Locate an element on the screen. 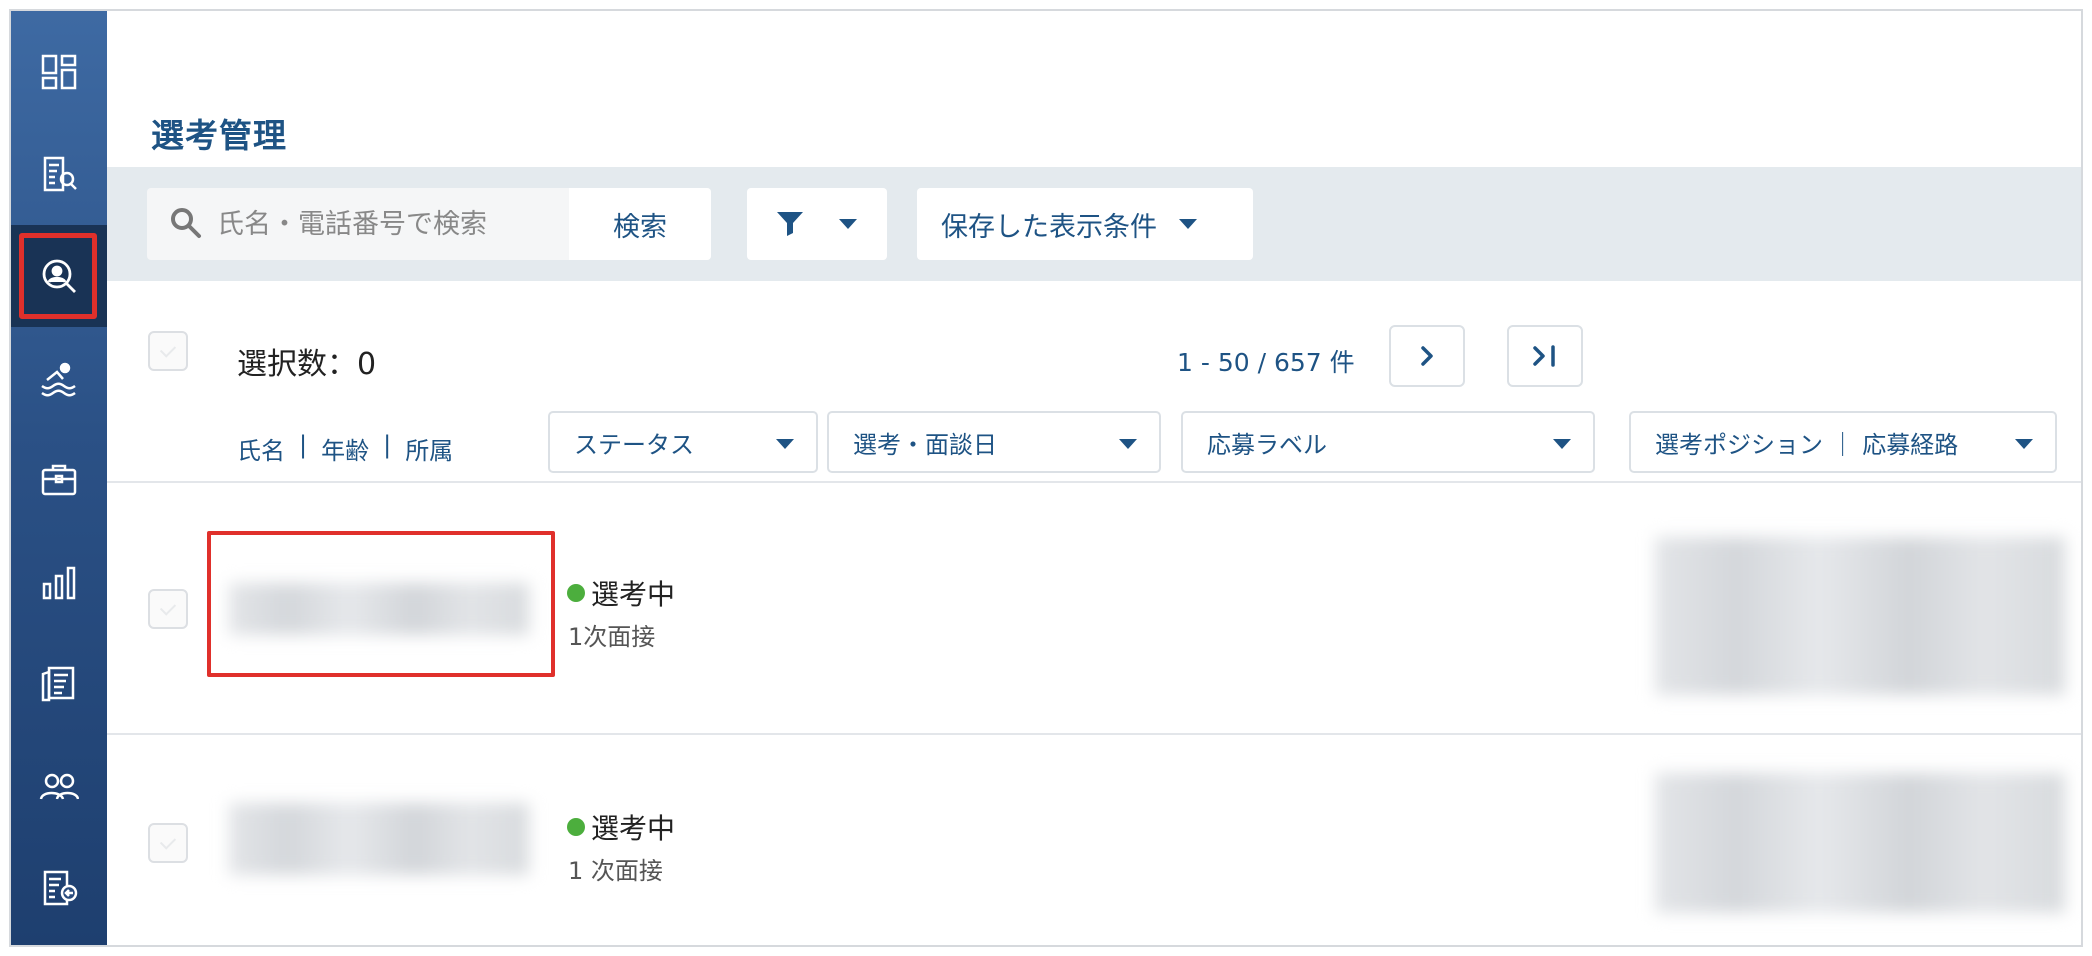  sidebar-item-swimmer is located at coordinates (59, 378).